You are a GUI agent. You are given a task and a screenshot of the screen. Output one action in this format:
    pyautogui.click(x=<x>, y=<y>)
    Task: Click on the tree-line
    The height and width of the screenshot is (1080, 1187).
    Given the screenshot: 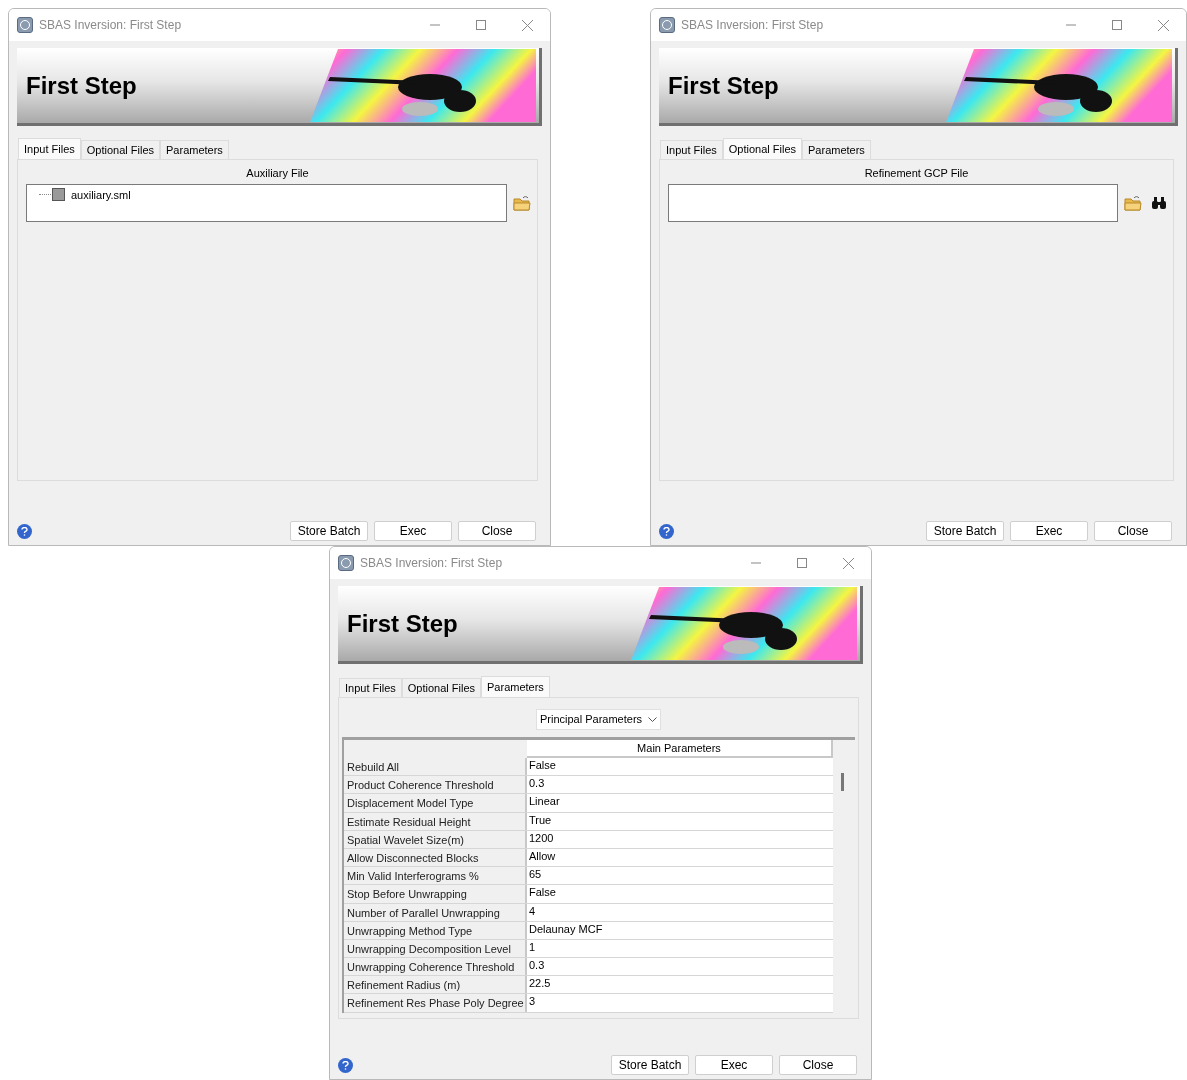 What is the action you would take?
    pyautogui.click(x=45, y=195)
    